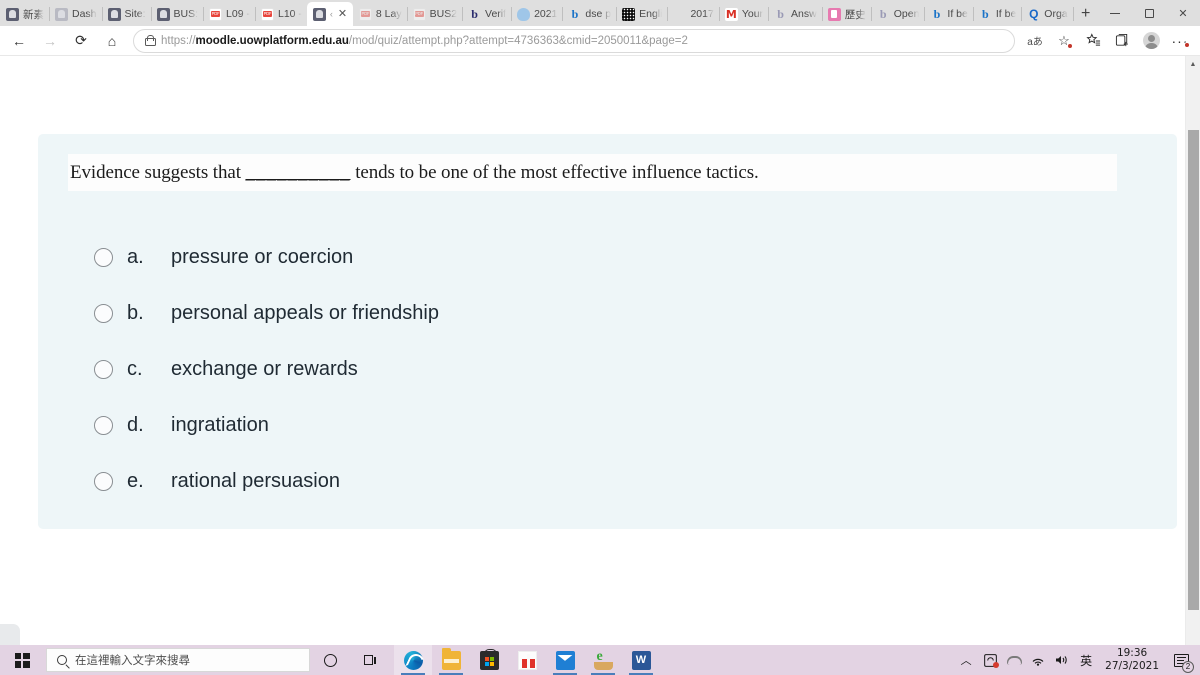  I want to click on start-button, so click(22, 660).